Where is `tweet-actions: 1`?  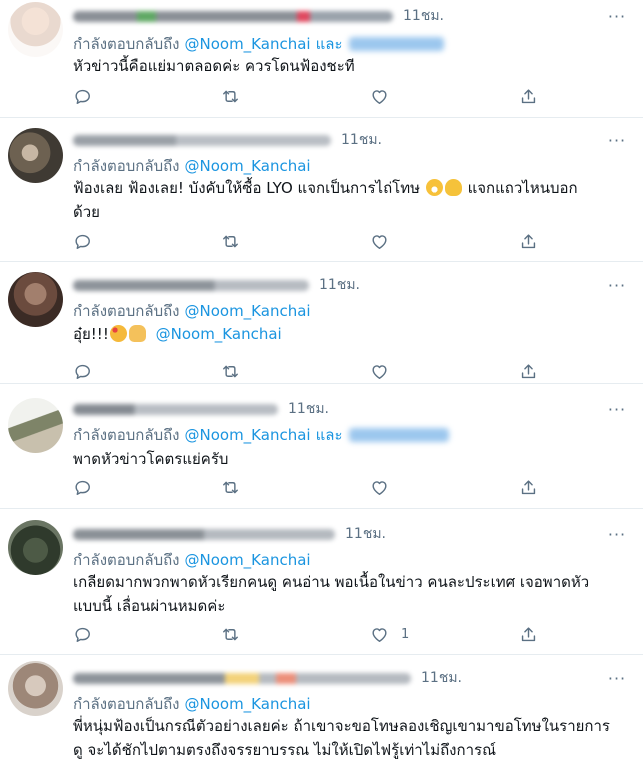
tweet-actions: 1 is located at coordinates (311, 634).